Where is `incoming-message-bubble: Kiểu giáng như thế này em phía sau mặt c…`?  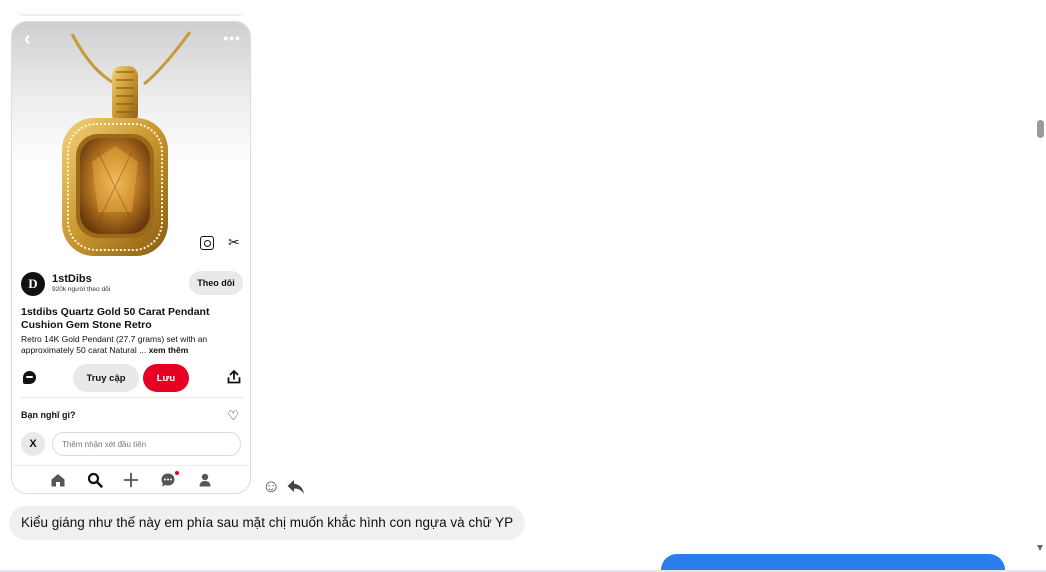 incoming-message-bubble: Kiểu giáng như thế này em phía sau mặt c… is located at coordinates (267, 523).